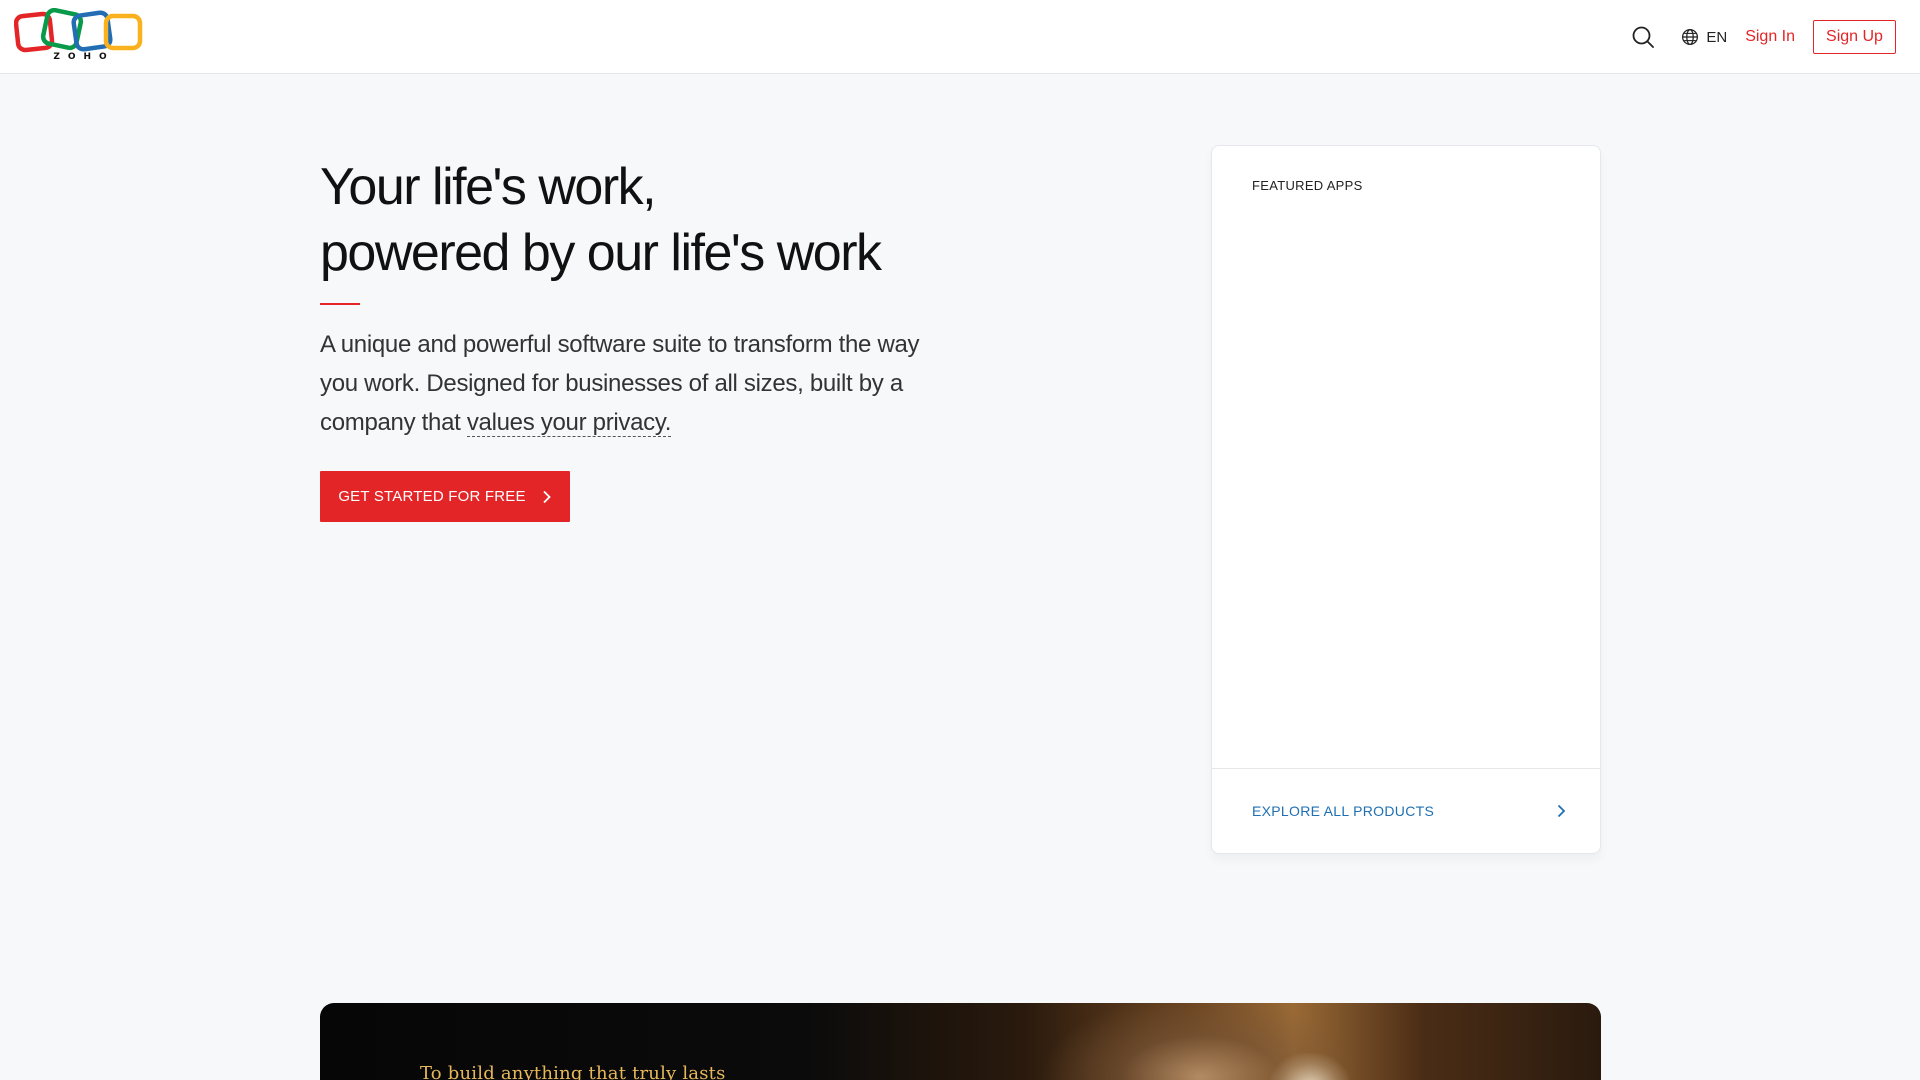  Describe the element at coordinates (432, 496) in the screenshot. I see `get-started-label: GET STARTED FOR FREE` at that location.